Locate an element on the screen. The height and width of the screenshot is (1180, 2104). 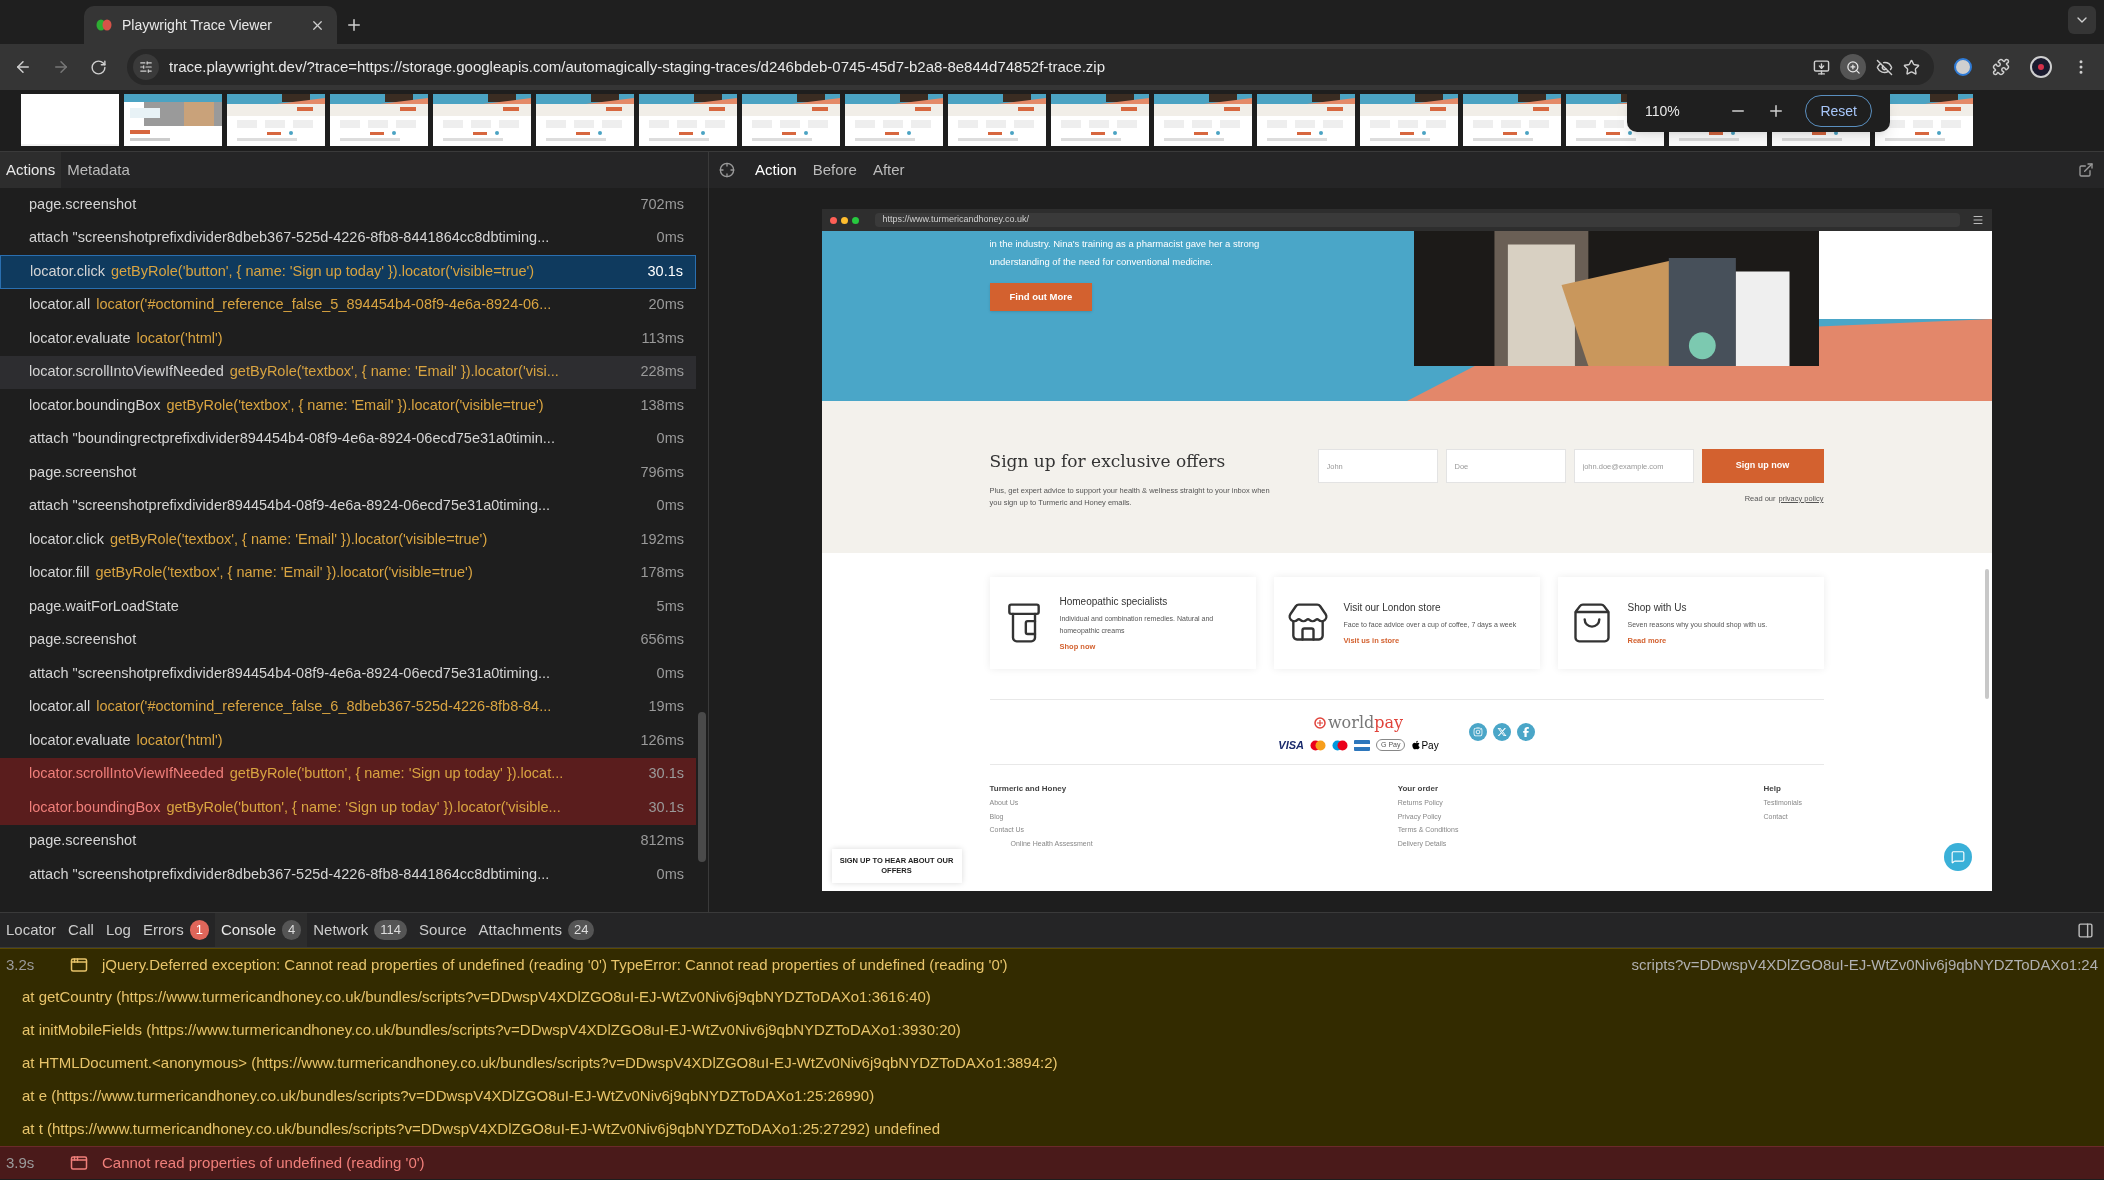
tab-title: Playwright Trace Viewer is located at coordinates (197, 25).